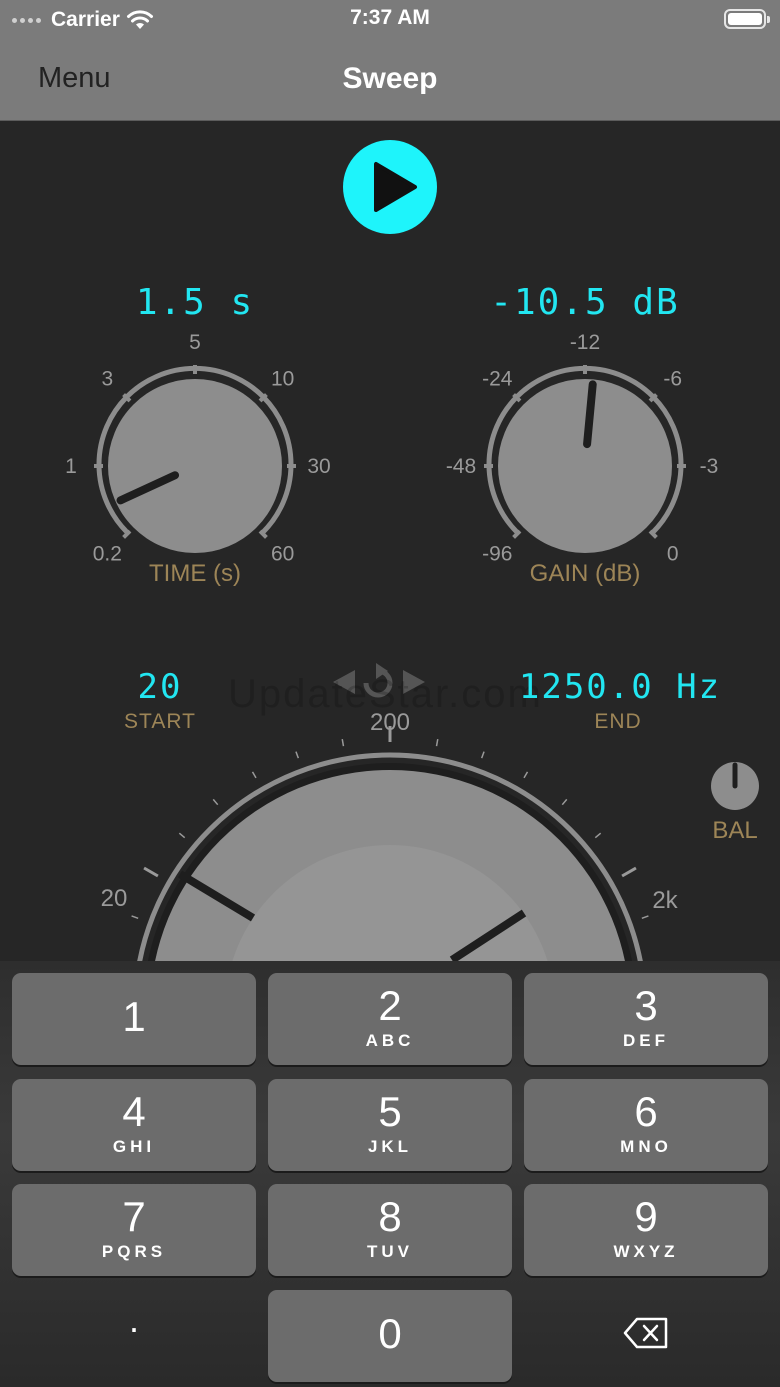  I want to click on balance-label: BAL, so click(735, 830).